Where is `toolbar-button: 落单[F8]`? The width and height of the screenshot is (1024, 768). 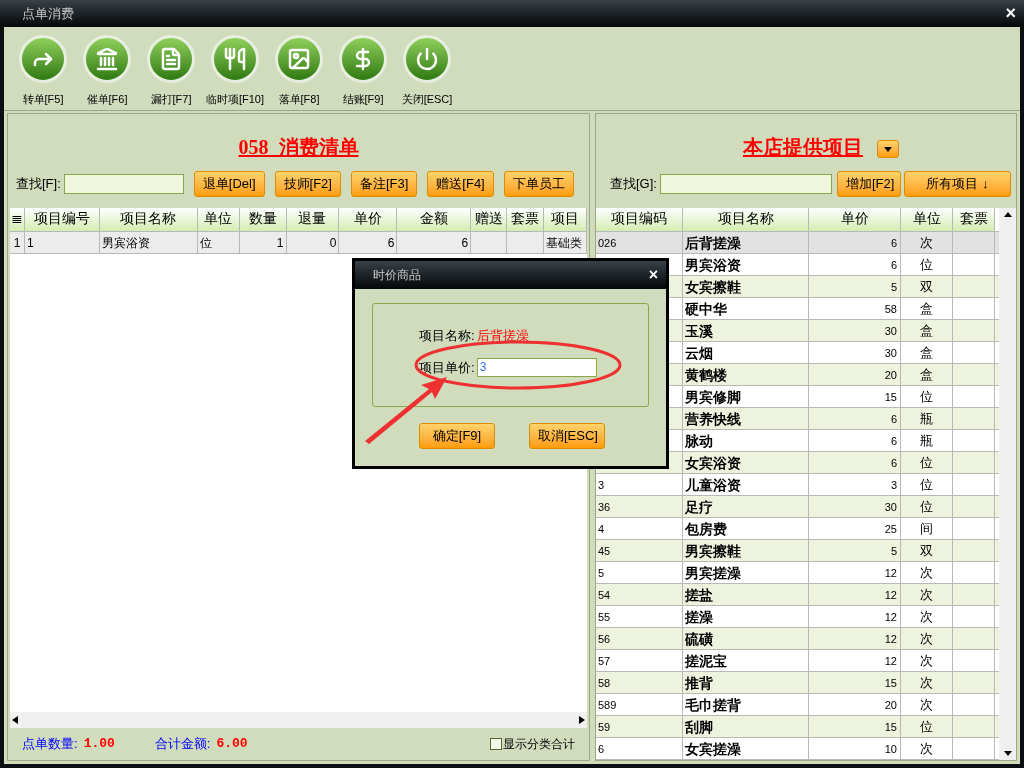
toolbar-button: 落单[F8] is located at coordinates (299, 72).